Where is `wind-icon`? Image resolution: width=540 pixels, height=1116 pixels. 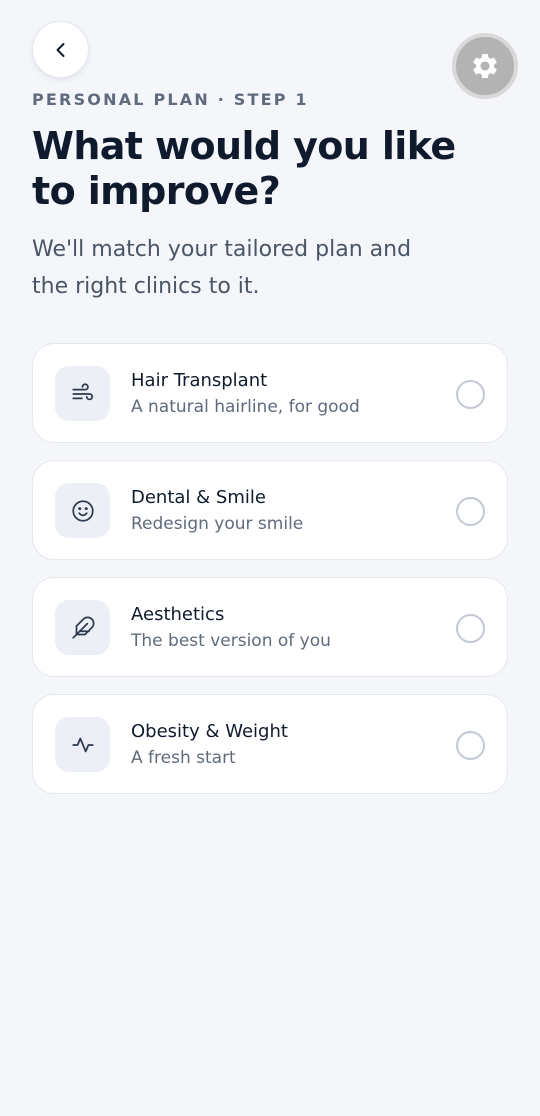
wind-icon is located at coordinates (82, 391).